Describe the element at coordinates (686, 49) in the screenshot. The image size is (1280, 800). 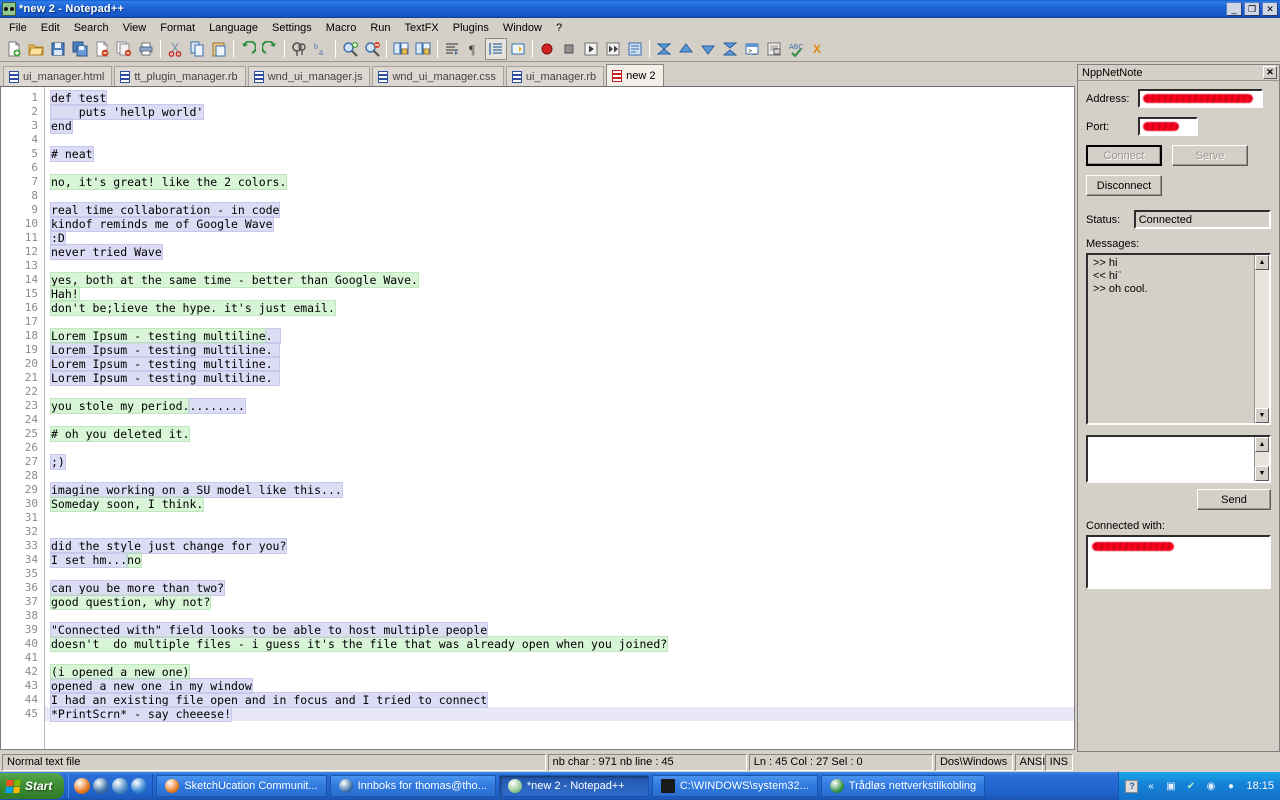
I see `fold-up-icon` at that location.